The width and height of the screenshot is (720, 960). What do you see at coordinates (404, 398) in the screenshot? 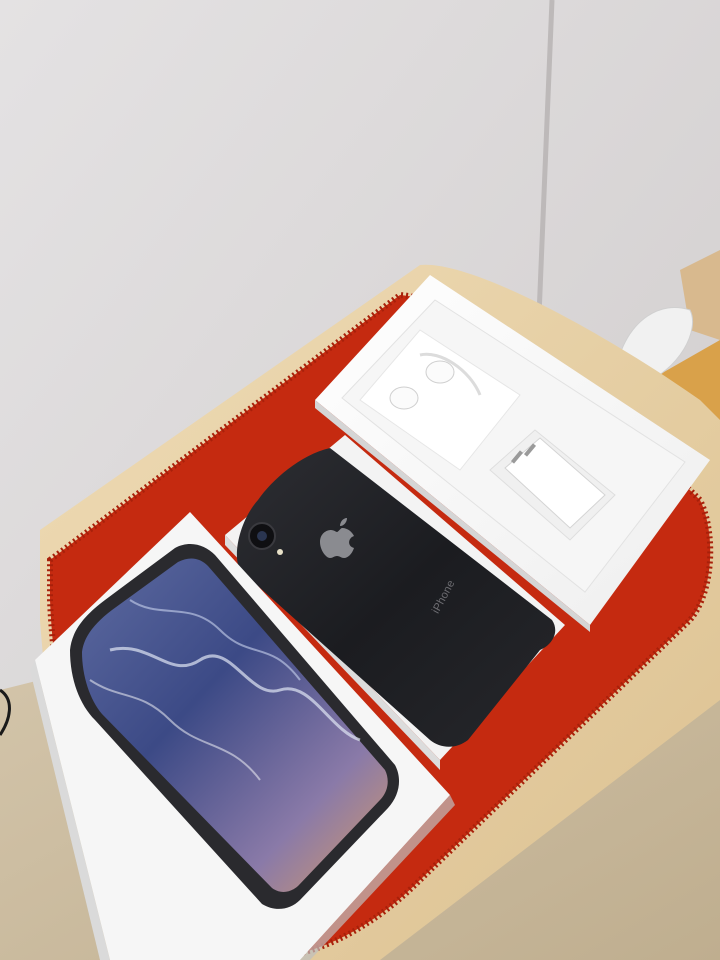
I see `earpod-left` at bounding box center [404, 398].